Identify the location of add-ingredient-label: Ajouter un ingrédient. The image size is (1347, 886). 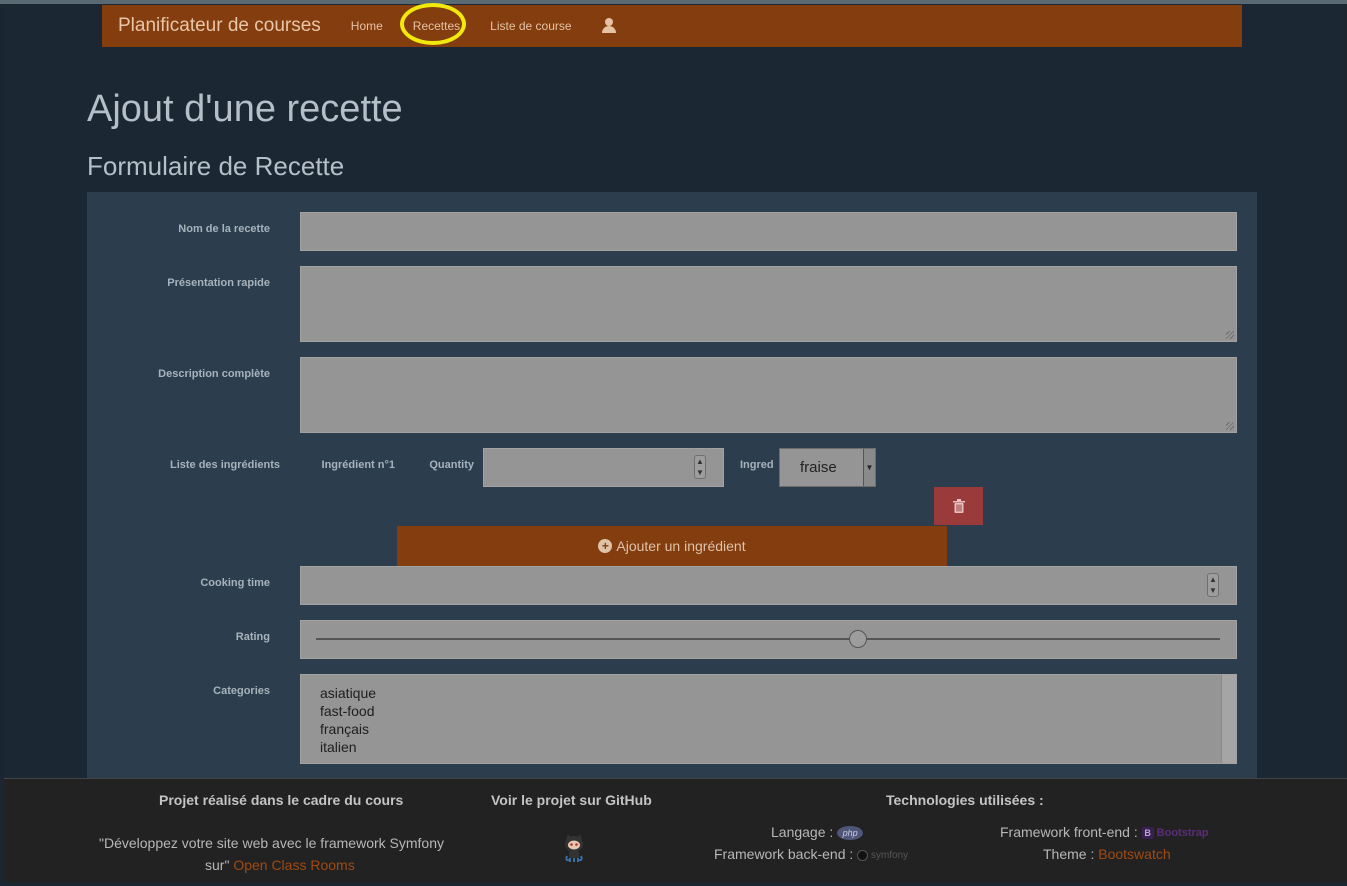
(681, 546).